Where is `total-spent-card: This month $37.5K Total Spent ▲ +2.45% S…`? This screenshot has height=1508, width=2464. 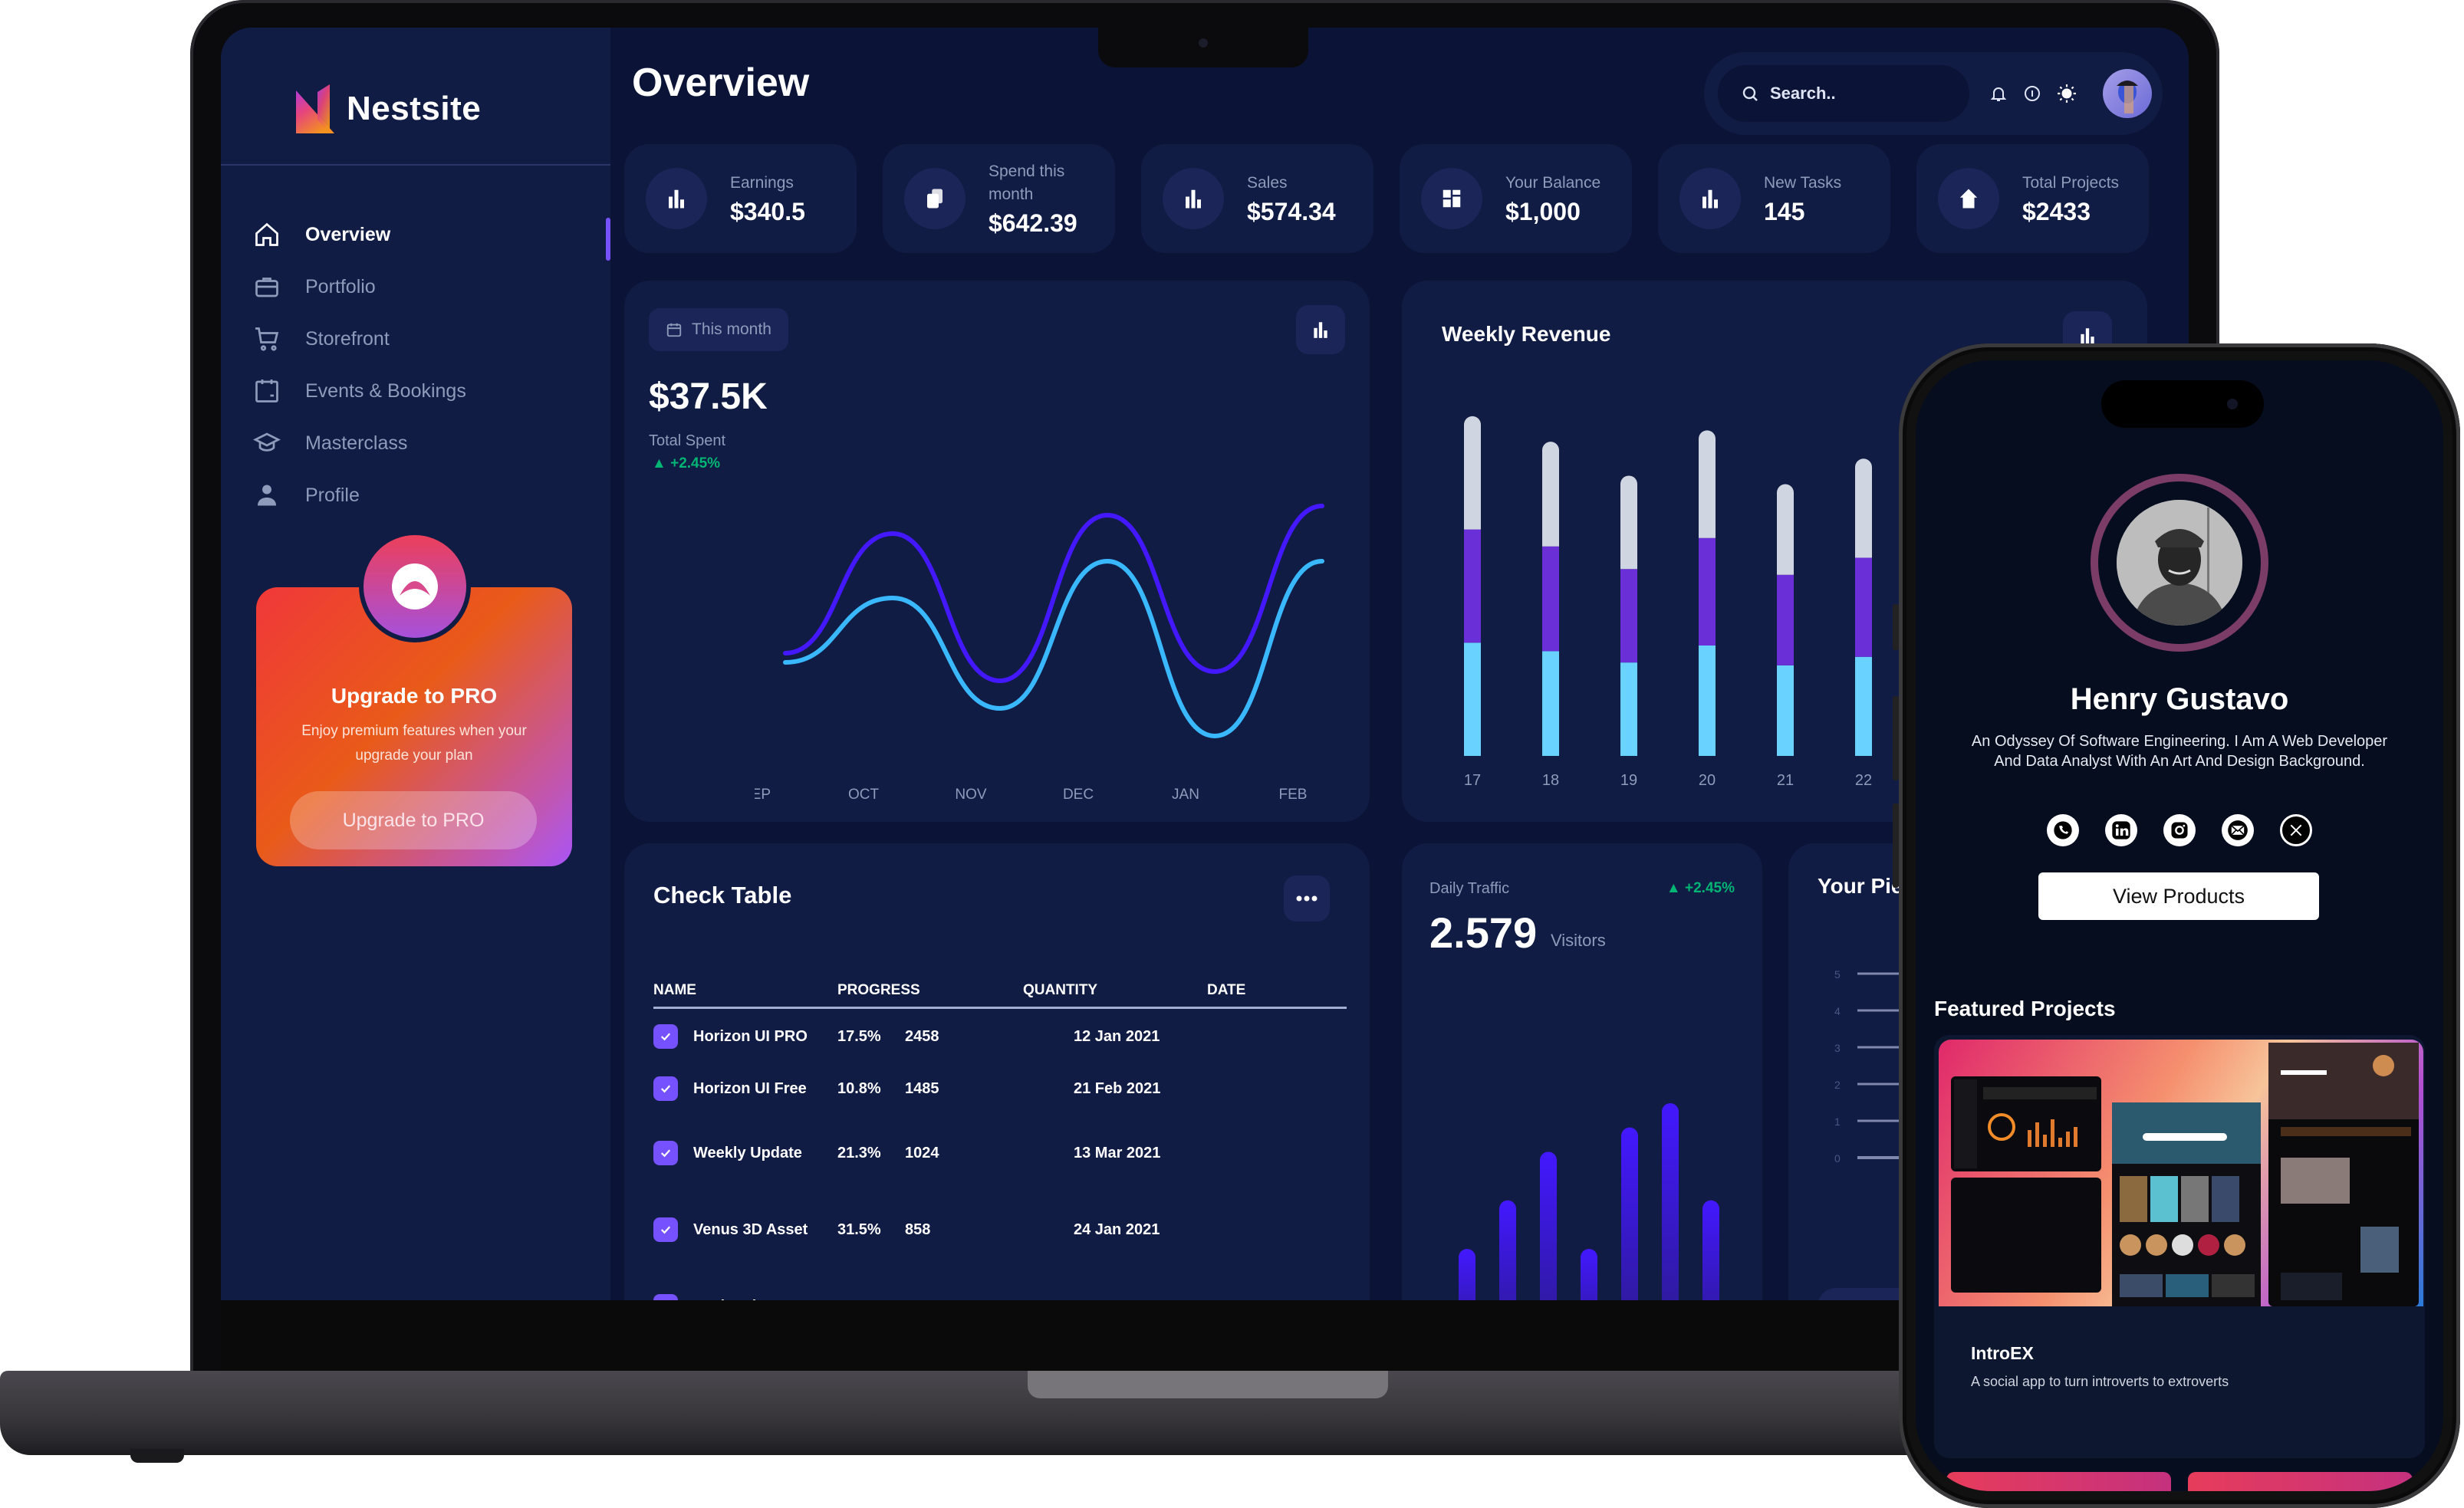 total-spent-card: This month $37.5K Total Spent ▲ +2.45% S… is located at coordinates (997, 551).